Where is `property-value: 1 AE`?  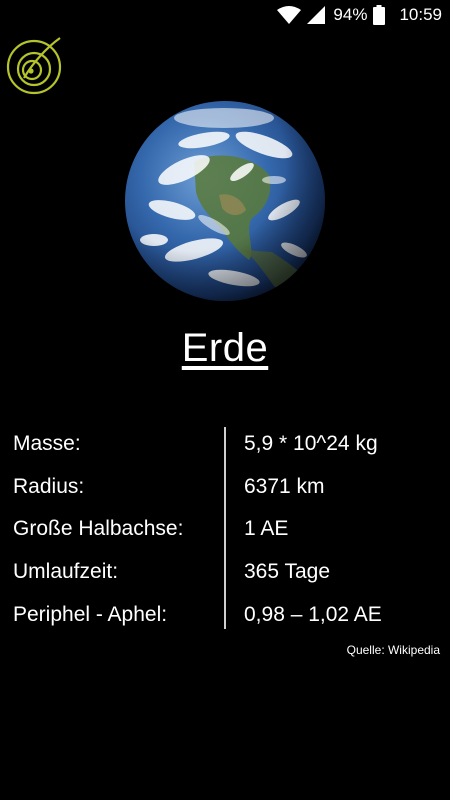 property-value: 1 AE is located at coordinates (266, 528).